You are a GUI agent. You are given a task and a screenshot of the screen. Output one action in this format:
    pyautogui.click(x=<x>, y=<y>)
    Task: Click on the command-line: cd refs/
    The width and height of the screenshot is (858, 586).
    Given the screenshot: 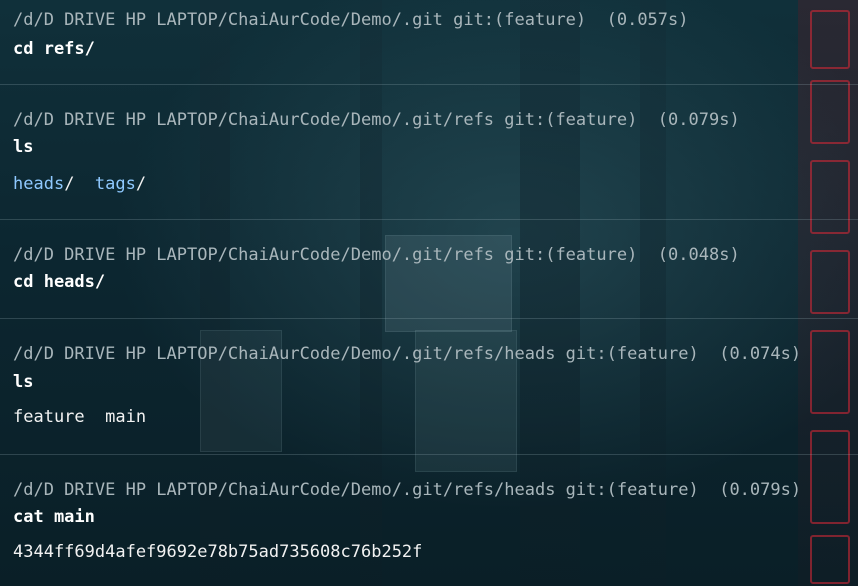 What is the action you would take?
    pyautogui.click(x=54, y=49)
    